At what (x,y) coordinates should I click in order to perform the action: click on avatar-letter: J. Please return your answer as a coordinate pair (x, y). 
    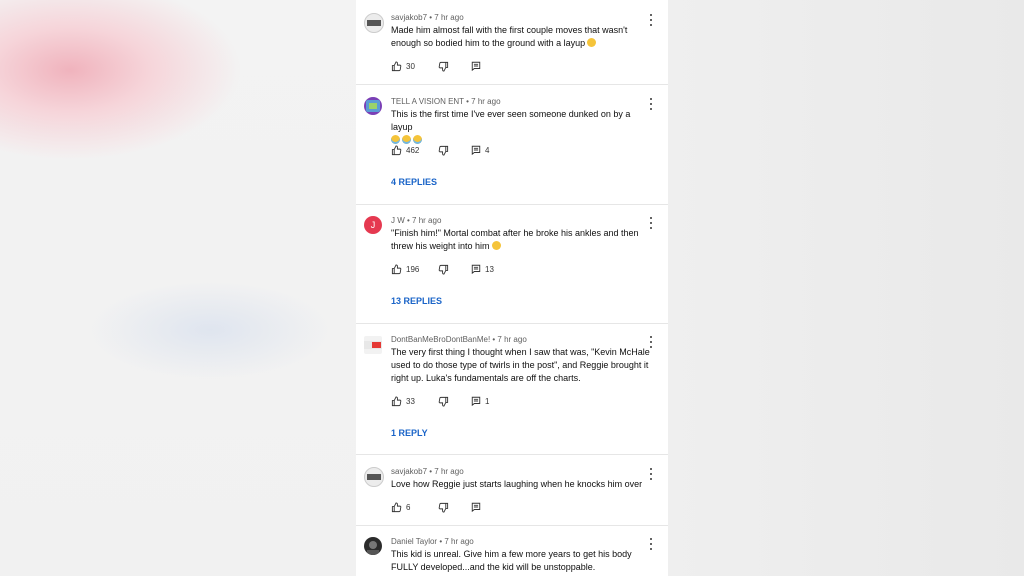
    Looking at the image, I should click on (373, 225).